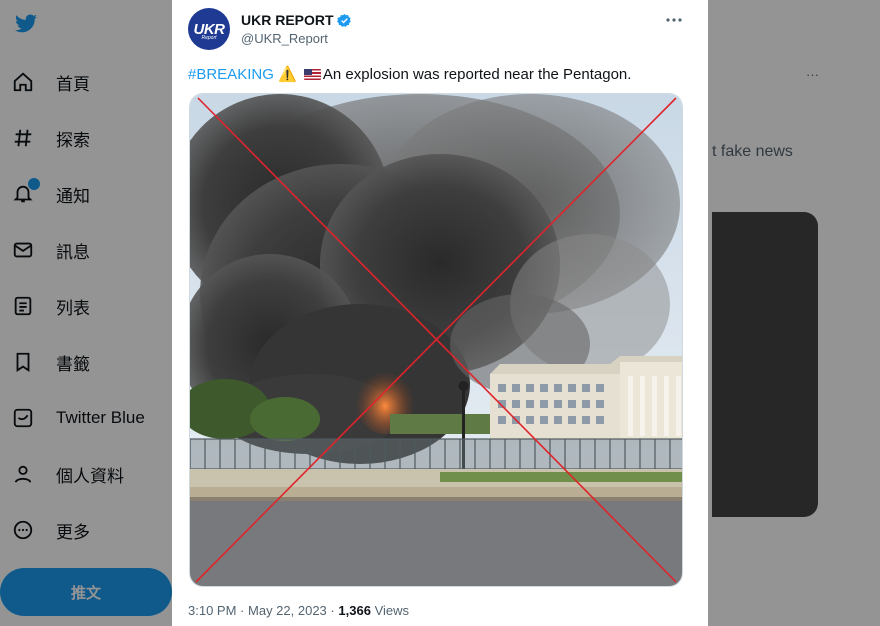  Describe the element at coordinates (312, 74) in the screenshot. I see `us-flag-emoji` at that location.